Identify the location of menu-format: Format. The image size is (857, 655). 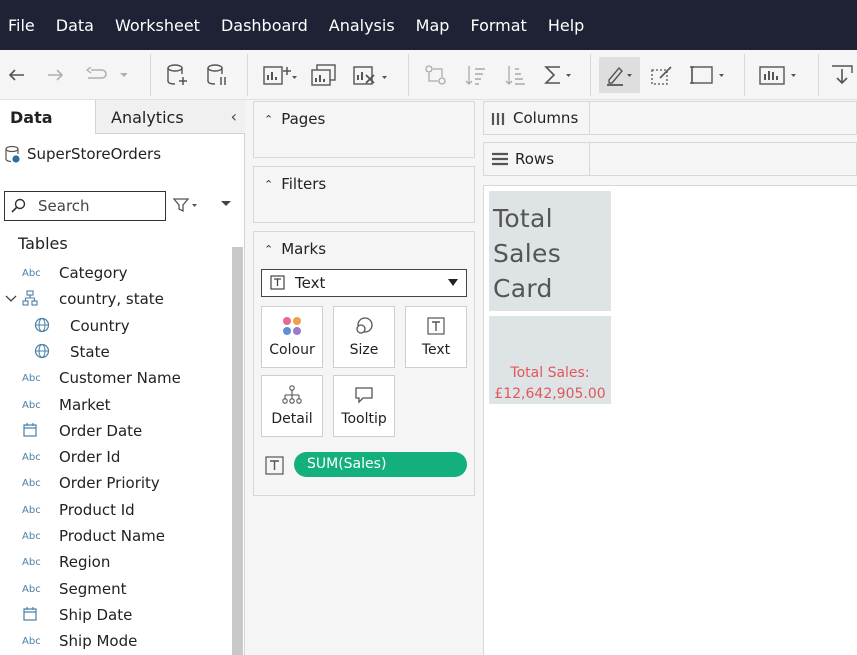
(498, 25).